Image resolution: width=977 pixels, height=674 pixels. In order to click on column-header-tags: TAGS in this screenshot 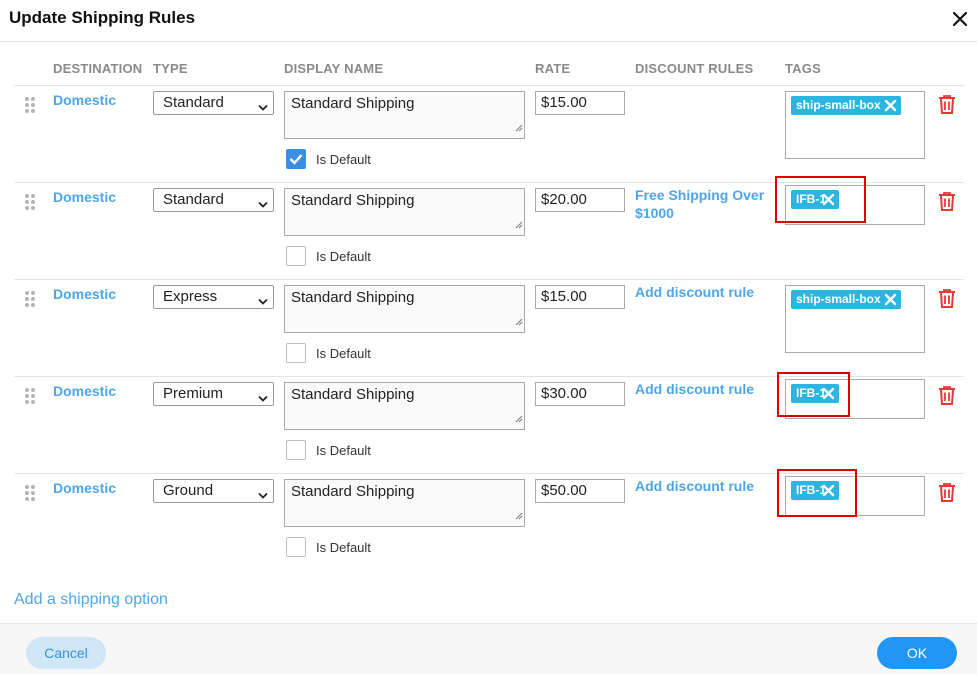, I will do `click(803, 68)`.